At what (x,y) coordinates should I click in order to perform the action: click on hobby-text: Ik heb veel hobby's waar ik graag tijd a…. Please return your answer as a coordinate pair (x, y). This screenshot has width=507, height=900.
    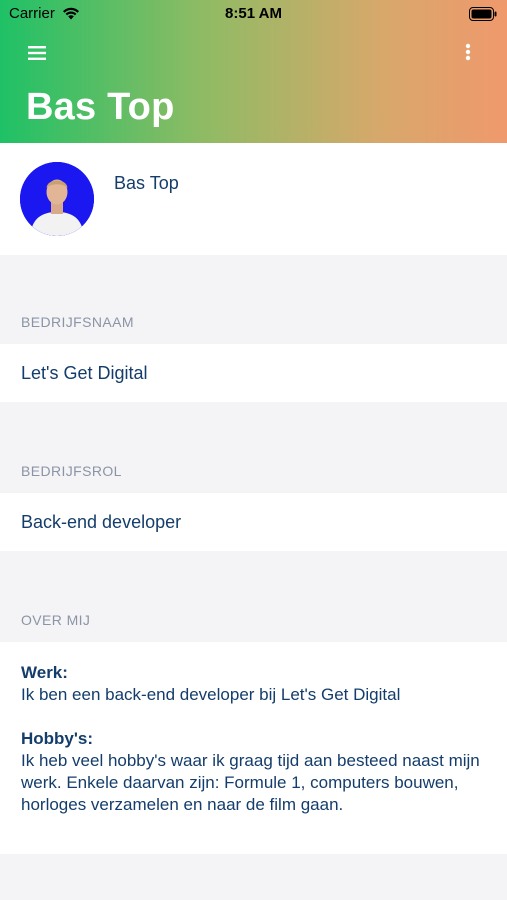
    Looking at the image, I should click on (250, 782).